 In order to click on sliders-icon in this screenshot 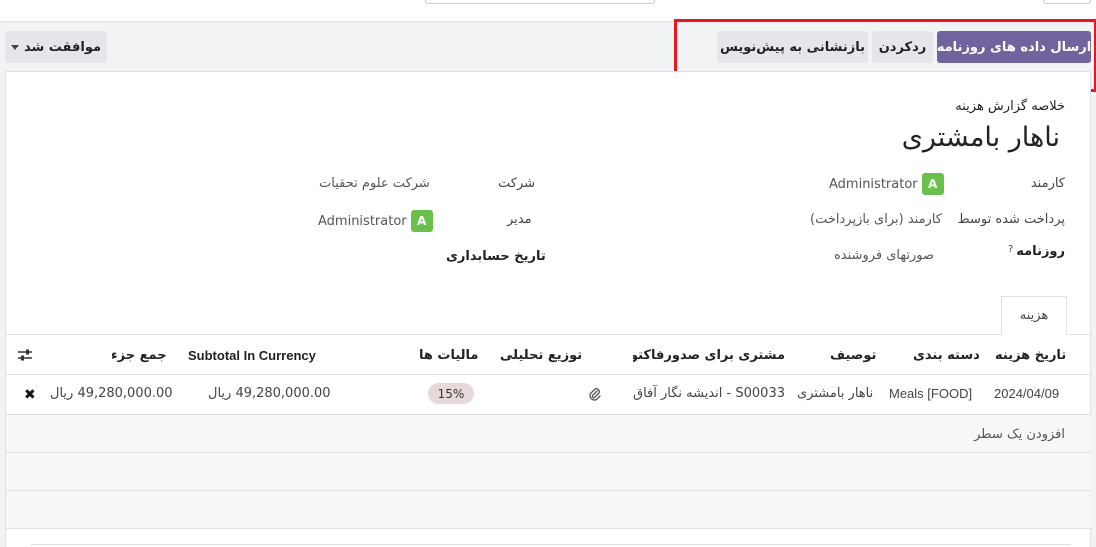, I will do `click(25, 357)`.